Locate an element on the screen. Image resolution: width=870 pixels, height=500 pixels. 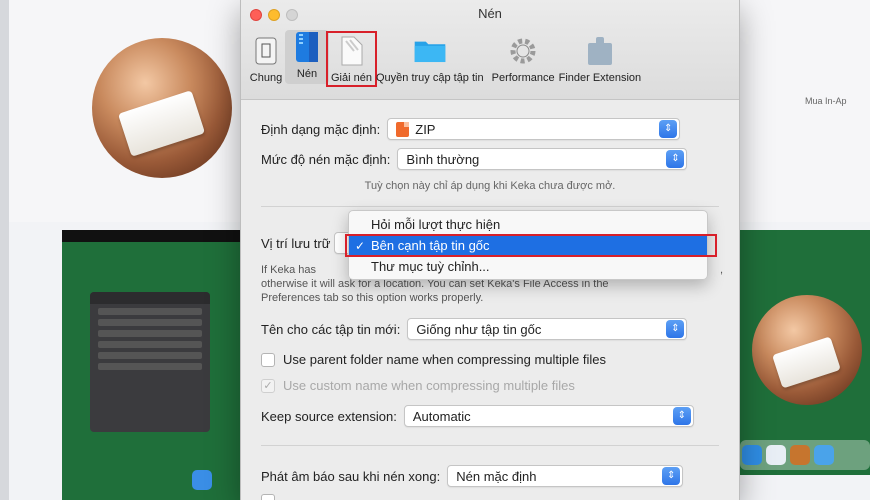
phone-switch-icon is located at coordinates (266, 51).